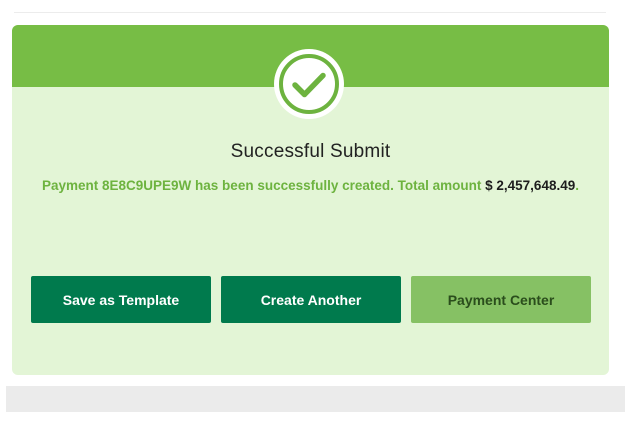 The width and height of the screenshot is (625, 426). Describe the element at coordinates (530, 185) in the screenshot. I see `total-amount: $ 2,457,648.49` at that location.